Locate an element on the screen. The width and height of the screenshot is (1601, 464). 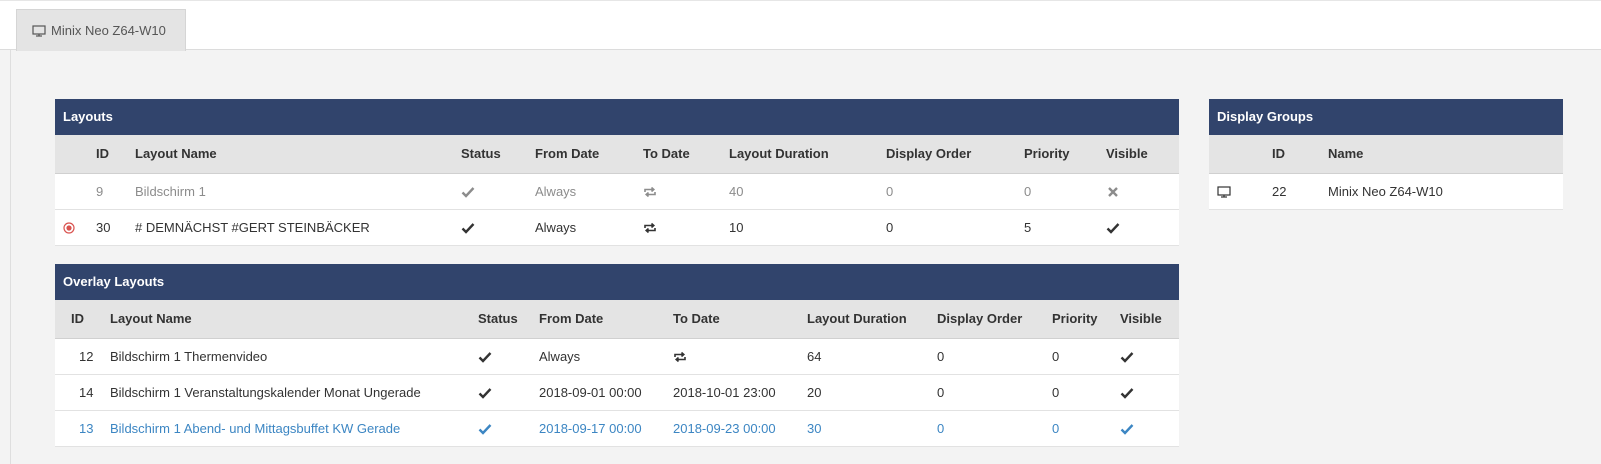
content-border is located at coordinates (10, 257).